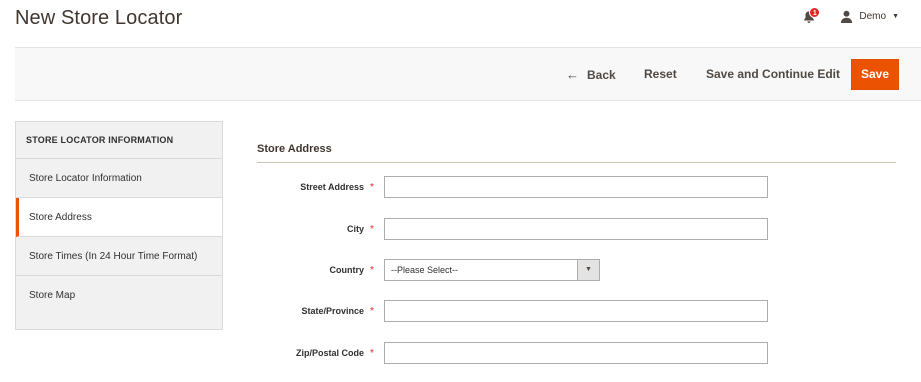 This screenshot has width=921, height=382. What do you see at coordinates (119, 256) in the screenshot?
I see `tab-store-times: Store Times (In 24 Hour Time Format)` at bounding box center [119, 256].